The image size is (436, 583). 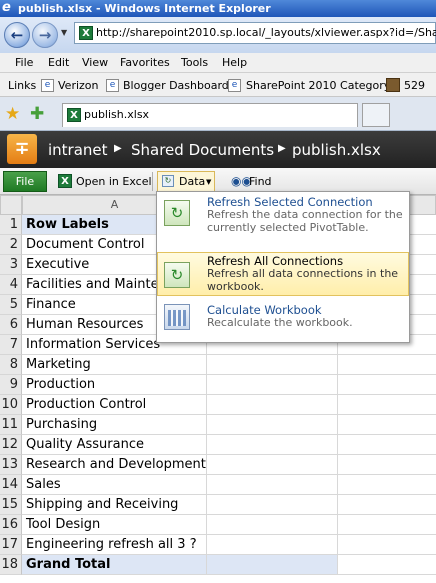 I want to click on forward-arrow-icon: →, so click(x=45, y=35).